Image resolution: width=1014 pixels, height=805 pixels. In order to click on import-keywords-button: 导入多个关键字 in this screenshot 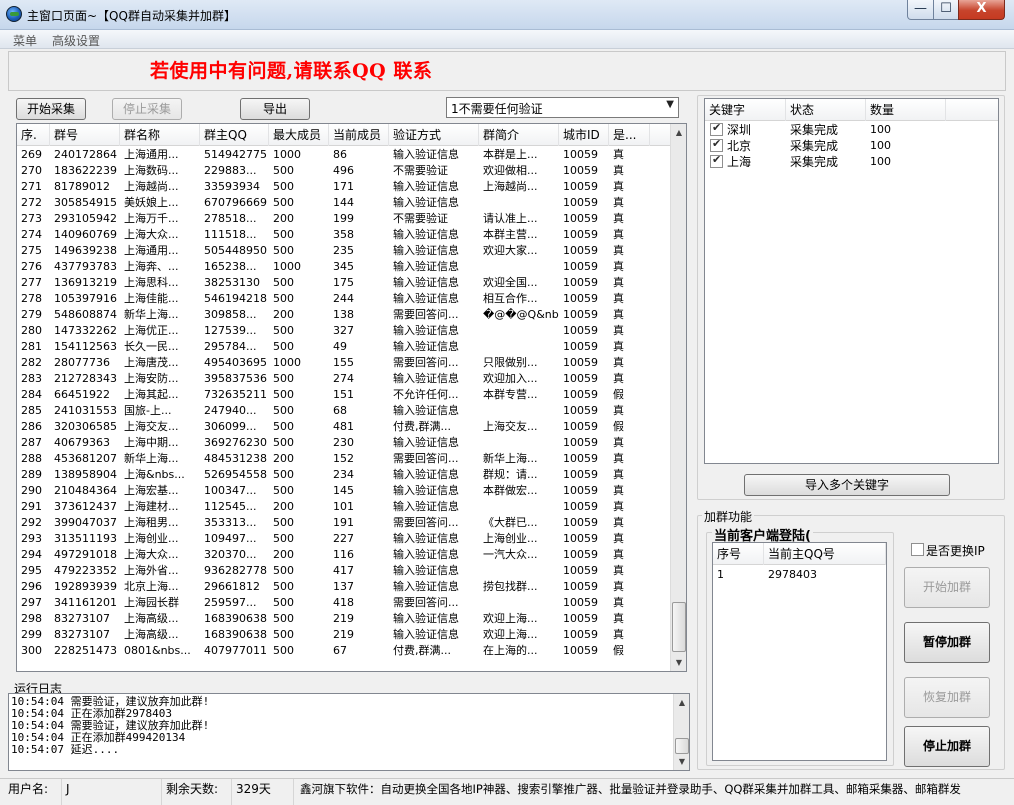, I will do `click(847, 485)`.